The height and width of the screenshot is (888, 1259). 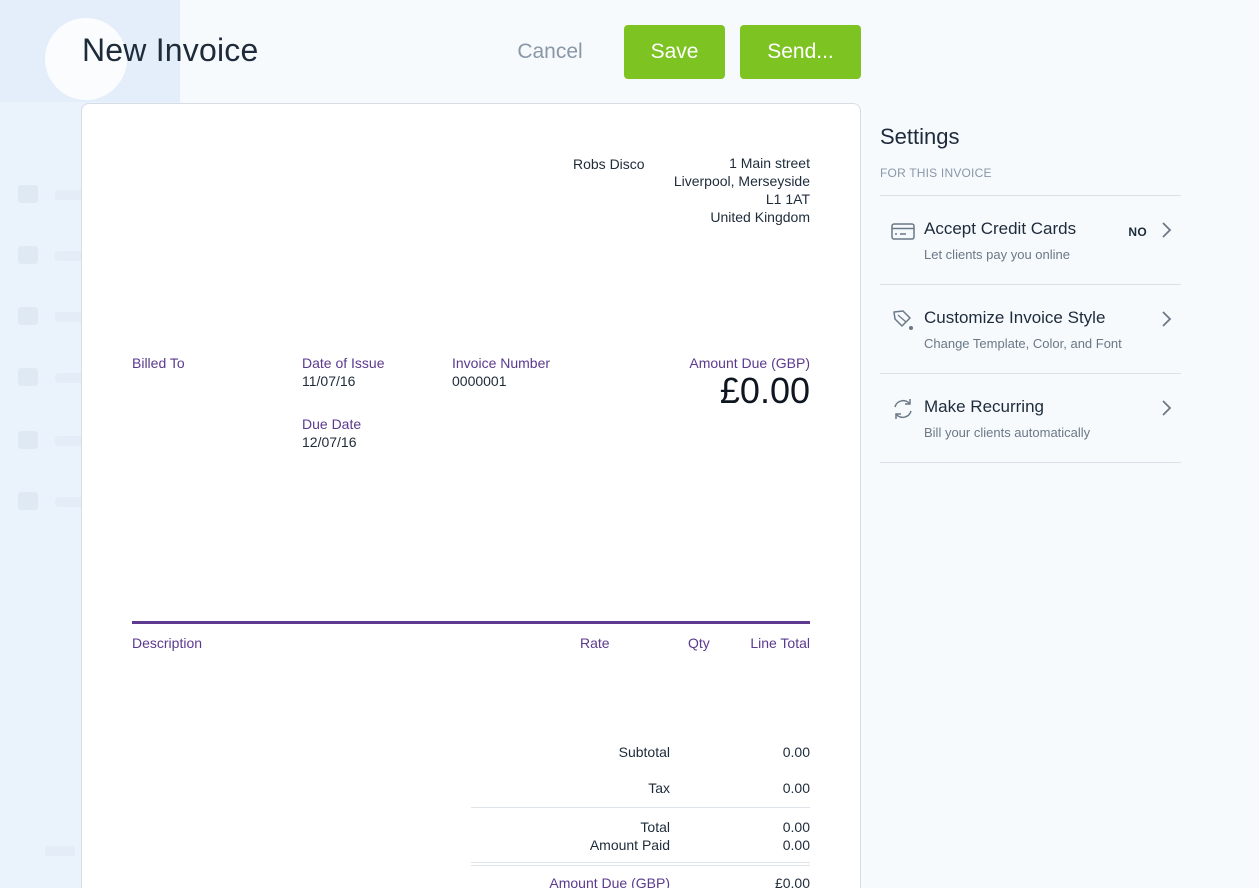 I want to click on column-header-rate: Rate, so click(x=595, y=643).